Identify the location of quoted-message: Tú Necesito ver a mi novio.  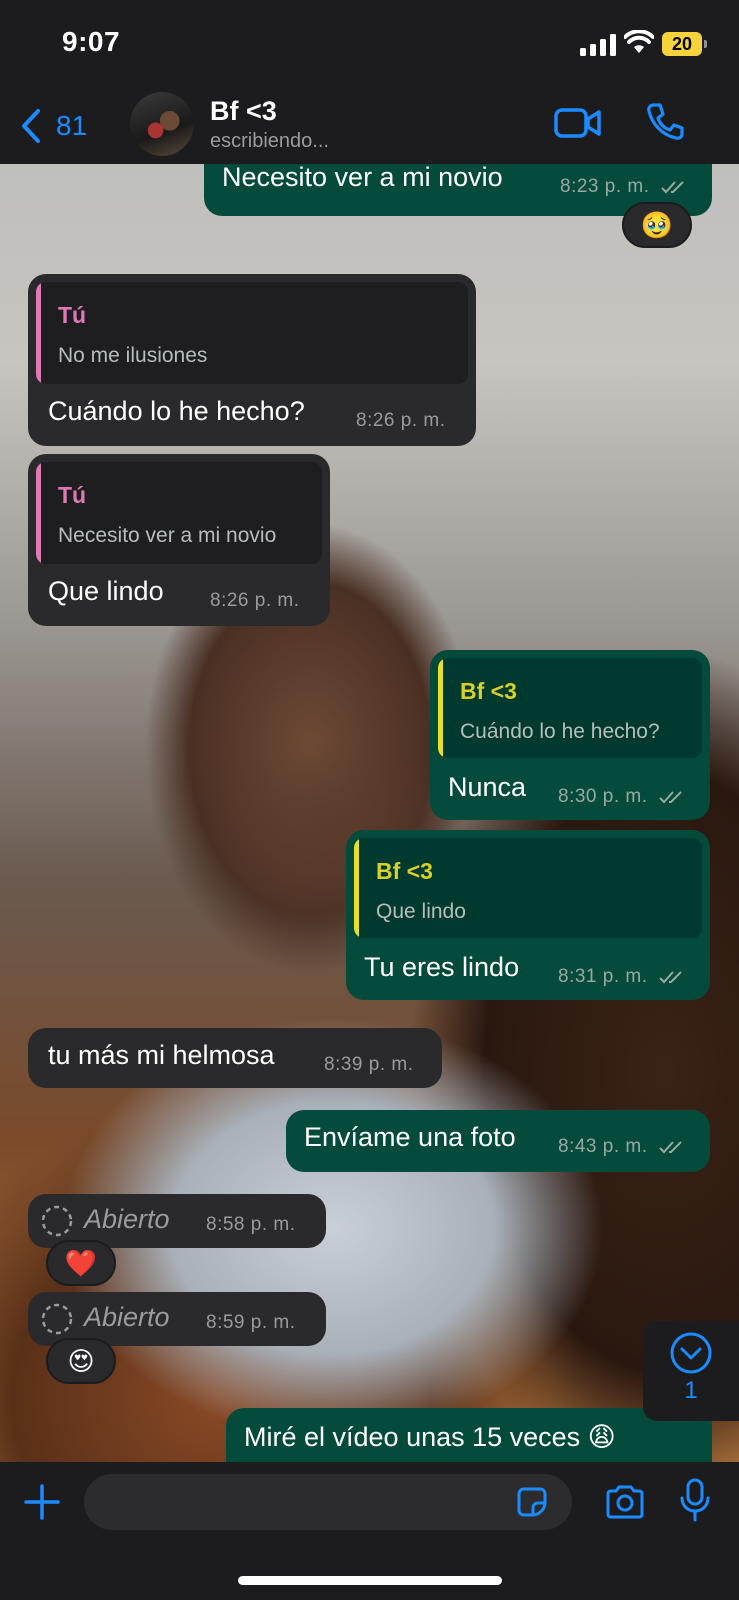
(179, 513).